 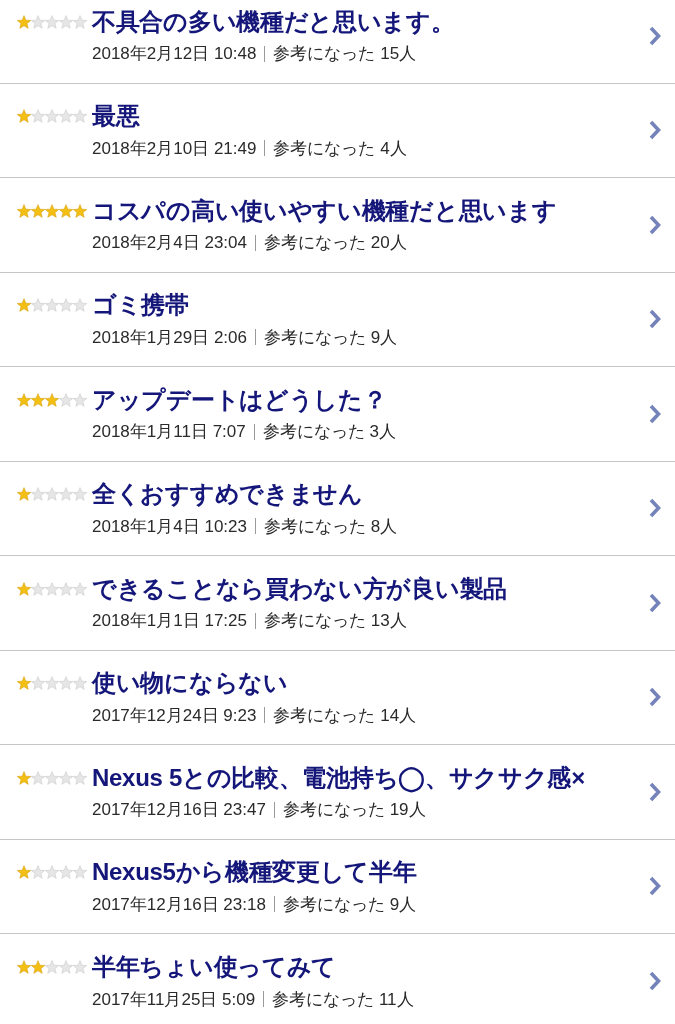 What do you see at coordinates (345, 715) in the screenshot?
I see `helpful-count: 参考になった 14人` at bounding box center [345, 715].